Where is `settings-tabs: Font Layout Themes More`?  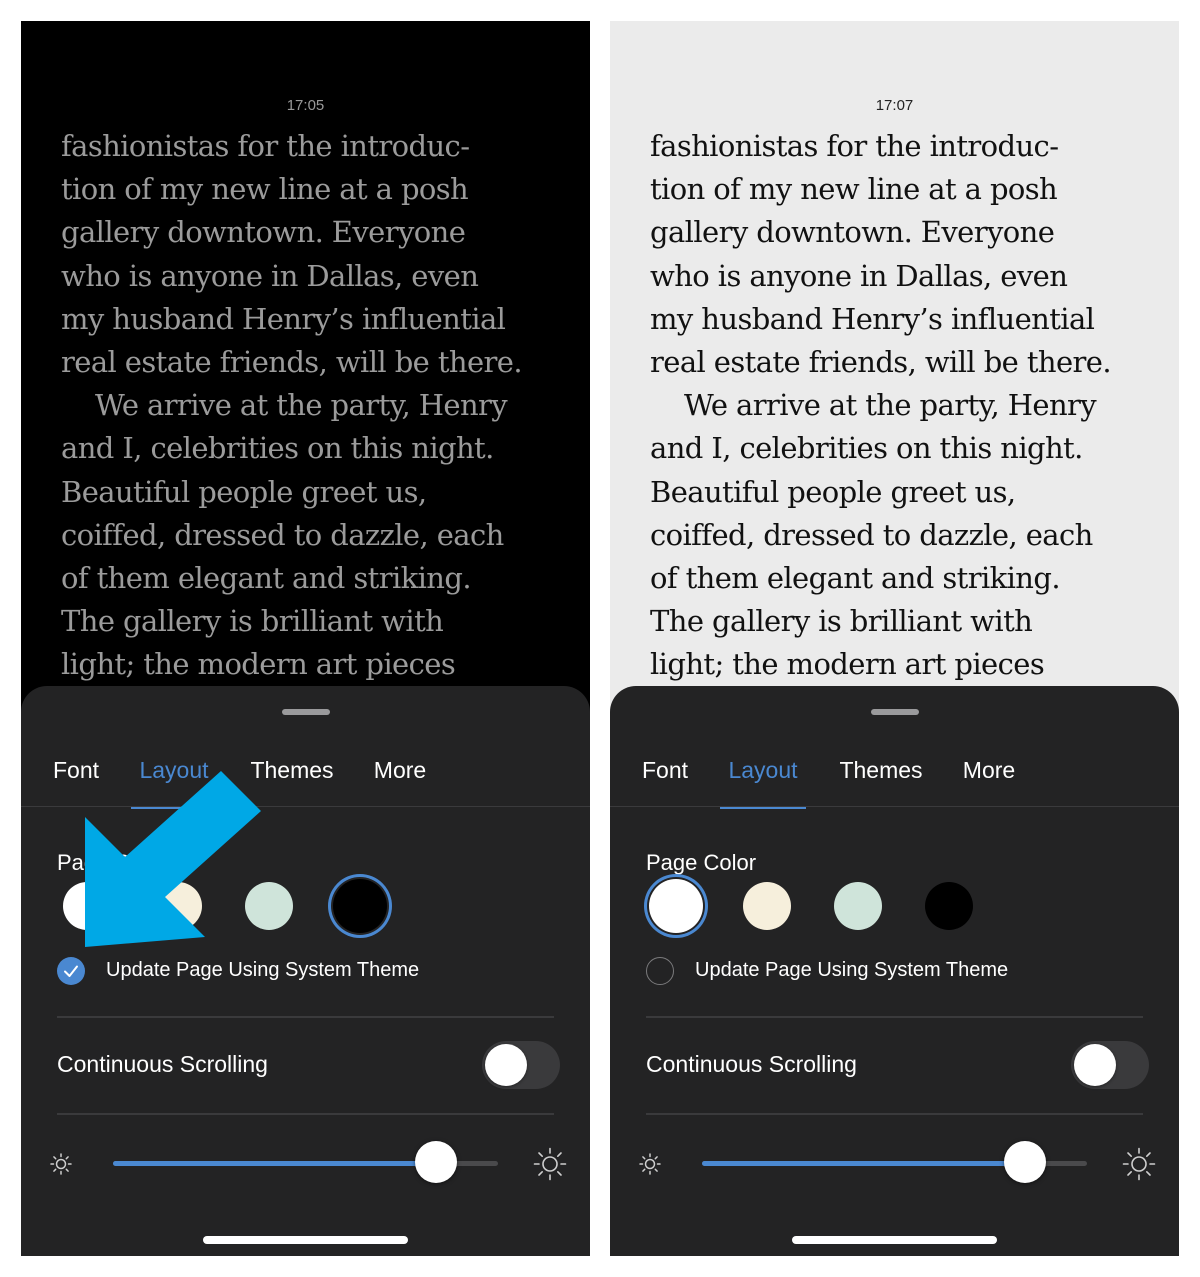 settings-tabs: Font Layout Themes More is located at coordinates (894, 779).